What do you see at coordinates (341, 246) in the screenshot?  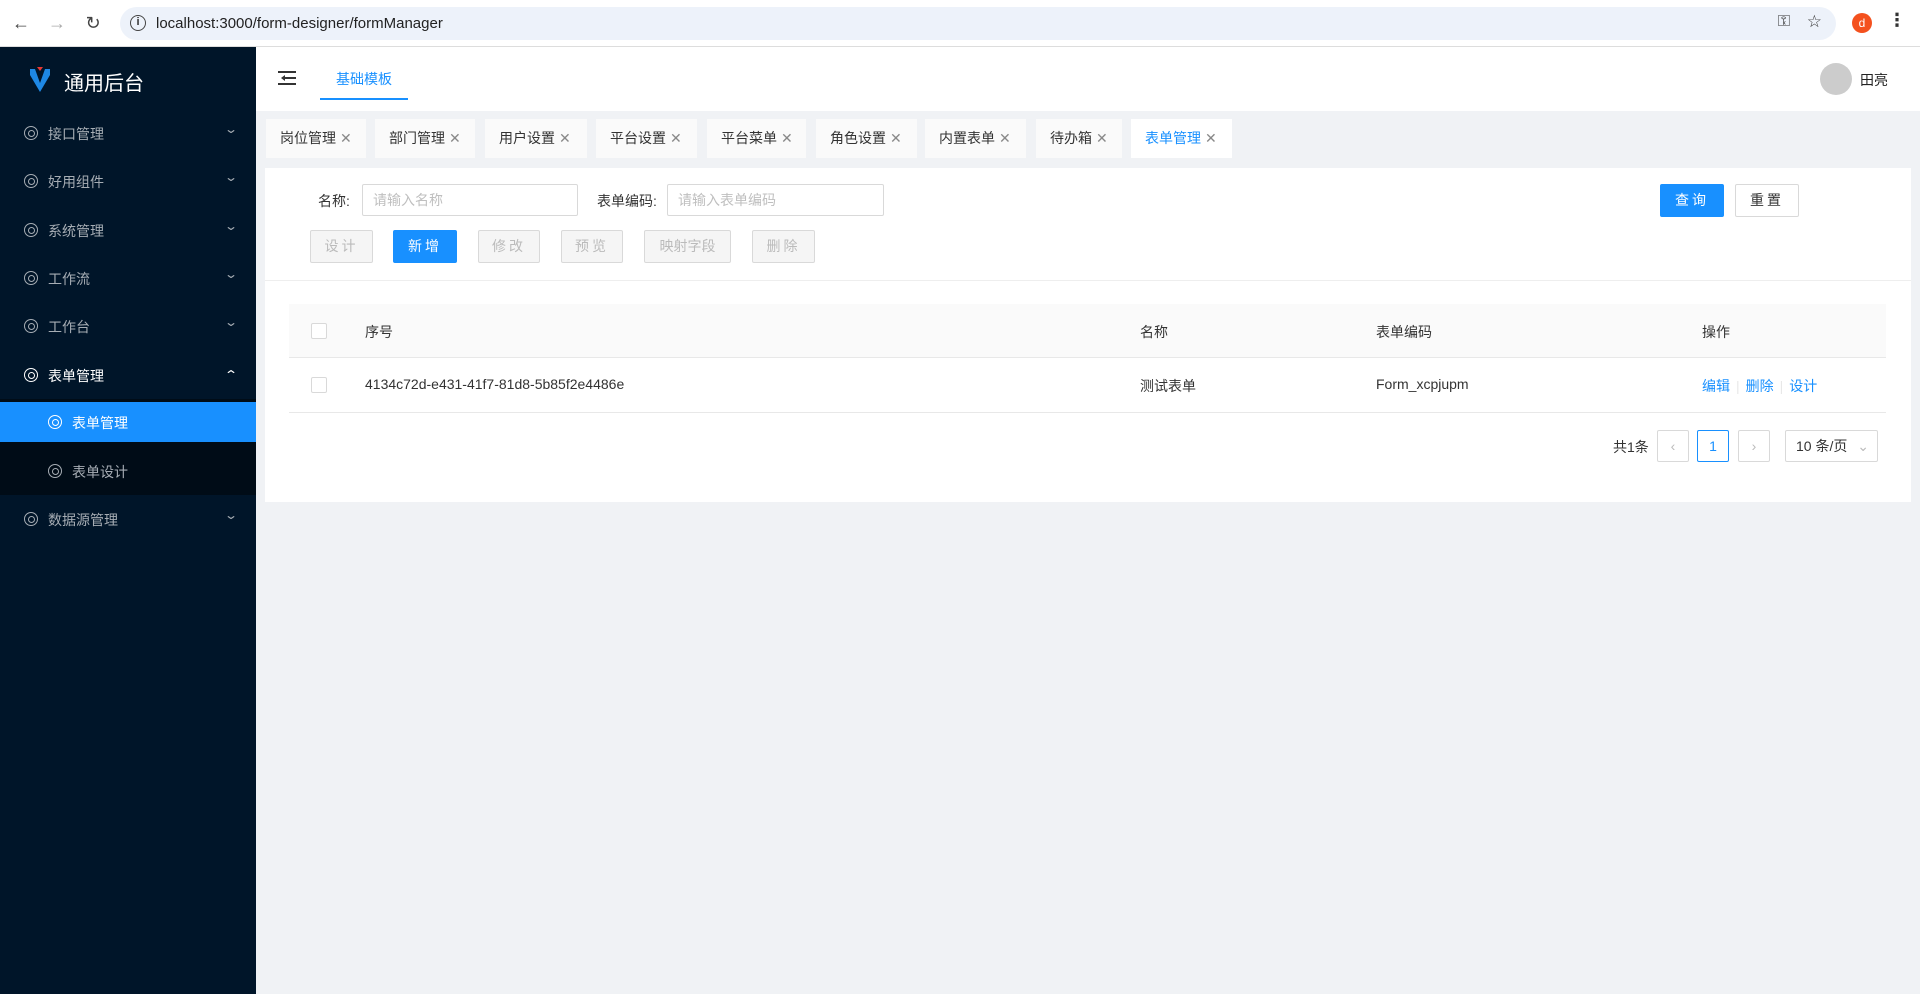 I see `design-button: 设计` at bounding box center [341, 246].